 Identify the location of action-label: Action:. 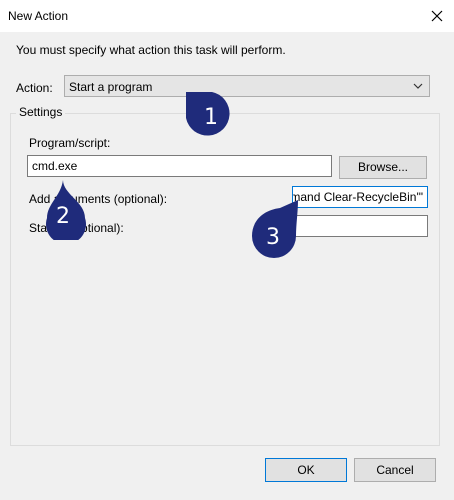
(34, 88).